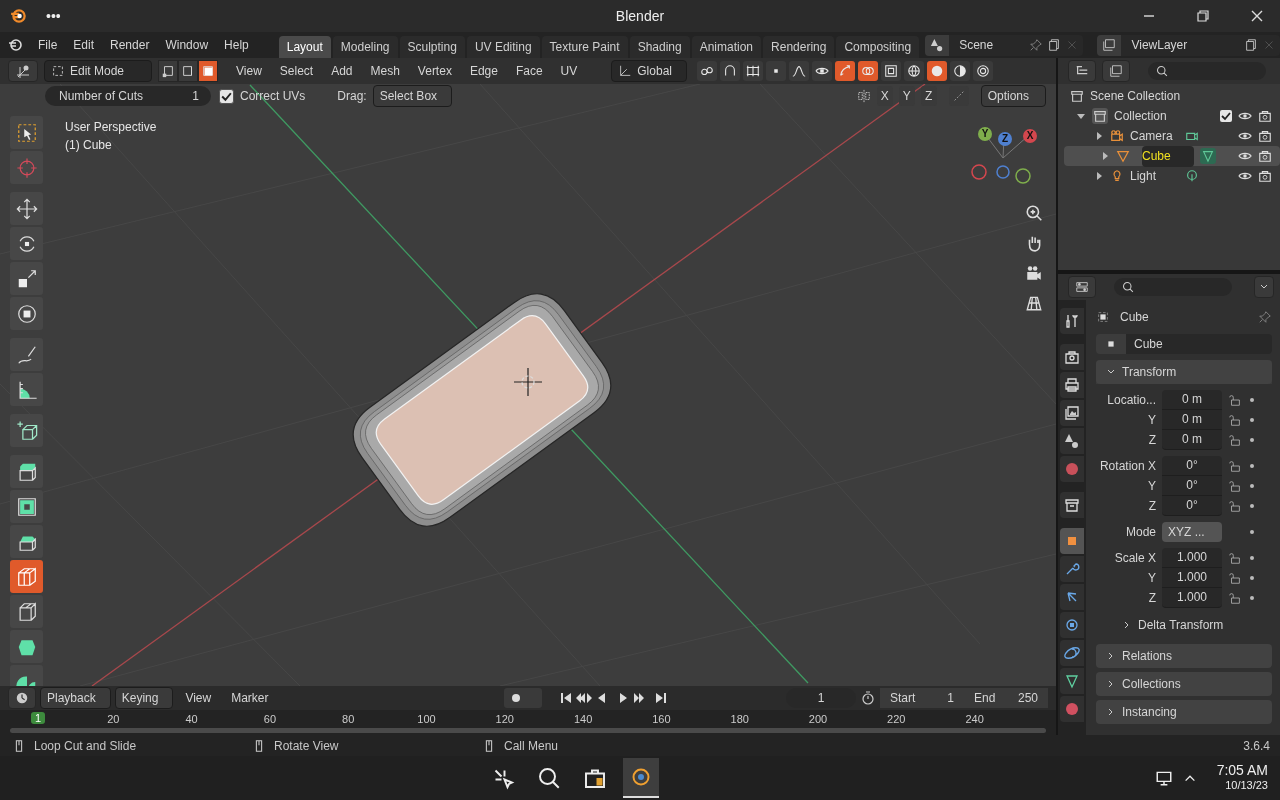  Describe the element at coordinates (659, 47) in the screenshot. I see `workspace-tab: Shading` at that location.